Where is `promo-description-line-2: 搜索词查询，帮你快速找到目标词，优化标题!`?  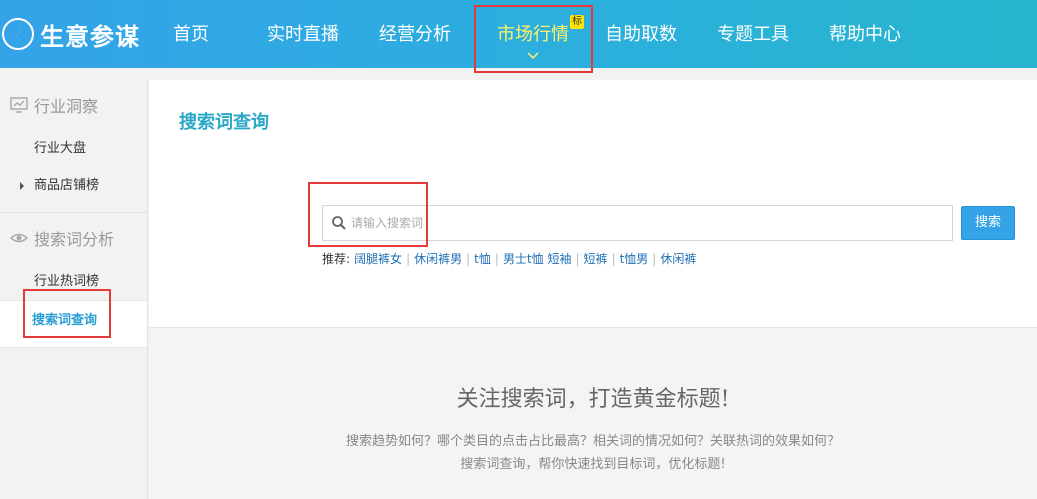 promo-description-line-2: 搜索词查询，帮你快速找到目标词，优化标题! is located at coordinates (593, 464).